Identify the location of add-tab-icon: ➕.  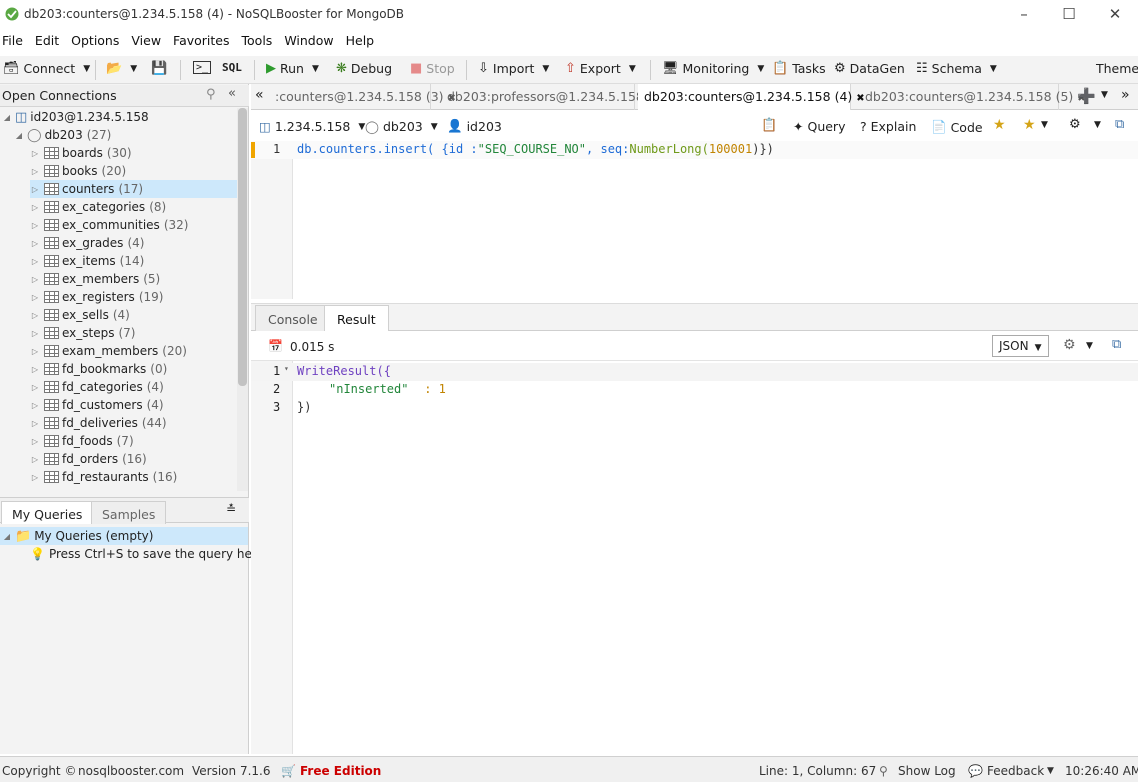
(1086, 96).